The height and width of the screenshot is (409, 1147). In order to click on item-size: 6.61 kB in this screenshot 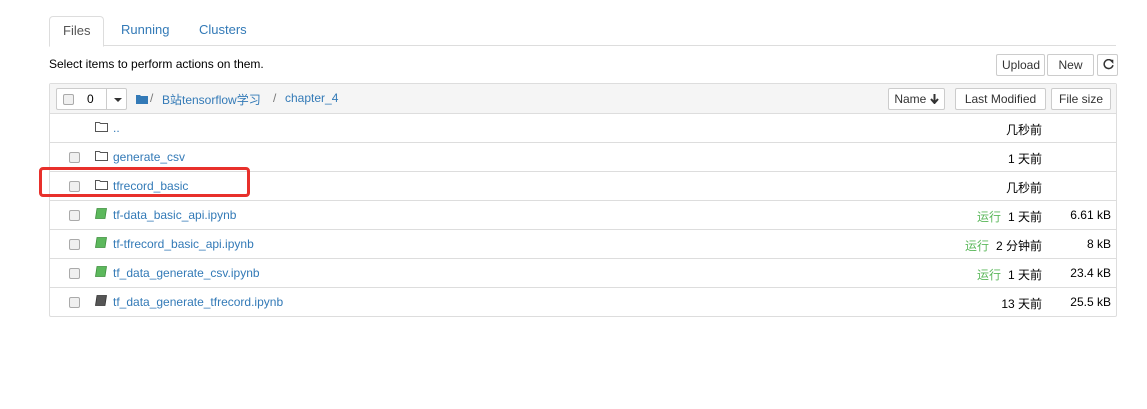, I will do `click(1090, 215)`.